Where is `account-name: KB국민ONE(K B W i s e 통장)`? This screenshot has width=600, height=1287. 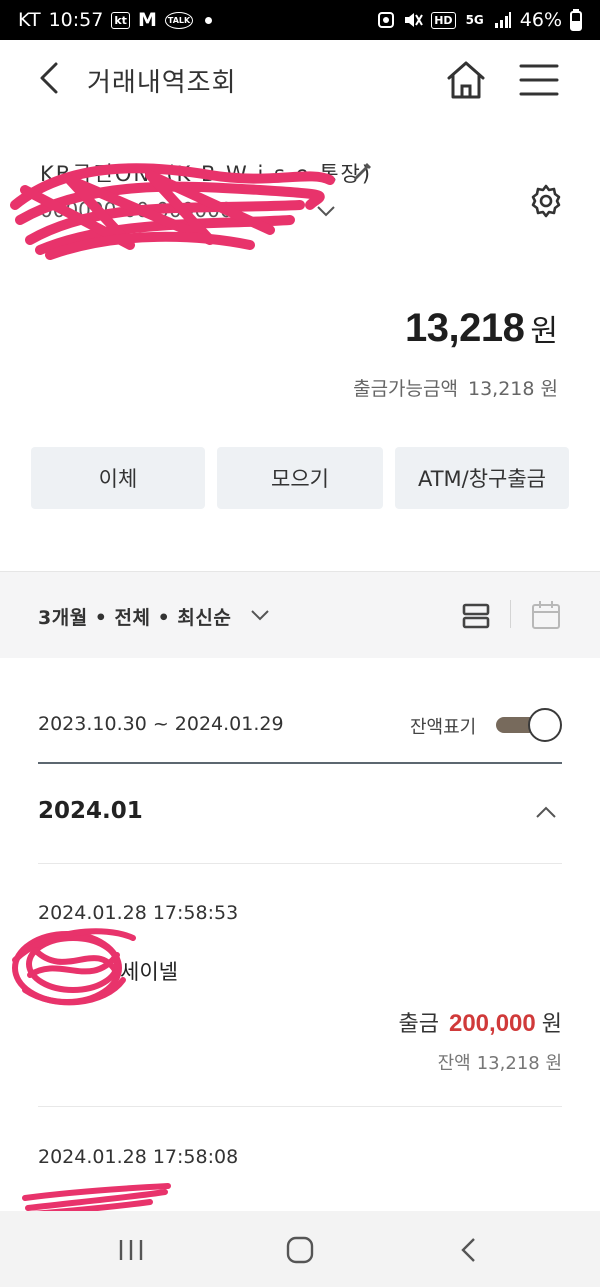
account-name: KB국민ONE(K B W i s e 통장) is located at coordinates (206, 174).